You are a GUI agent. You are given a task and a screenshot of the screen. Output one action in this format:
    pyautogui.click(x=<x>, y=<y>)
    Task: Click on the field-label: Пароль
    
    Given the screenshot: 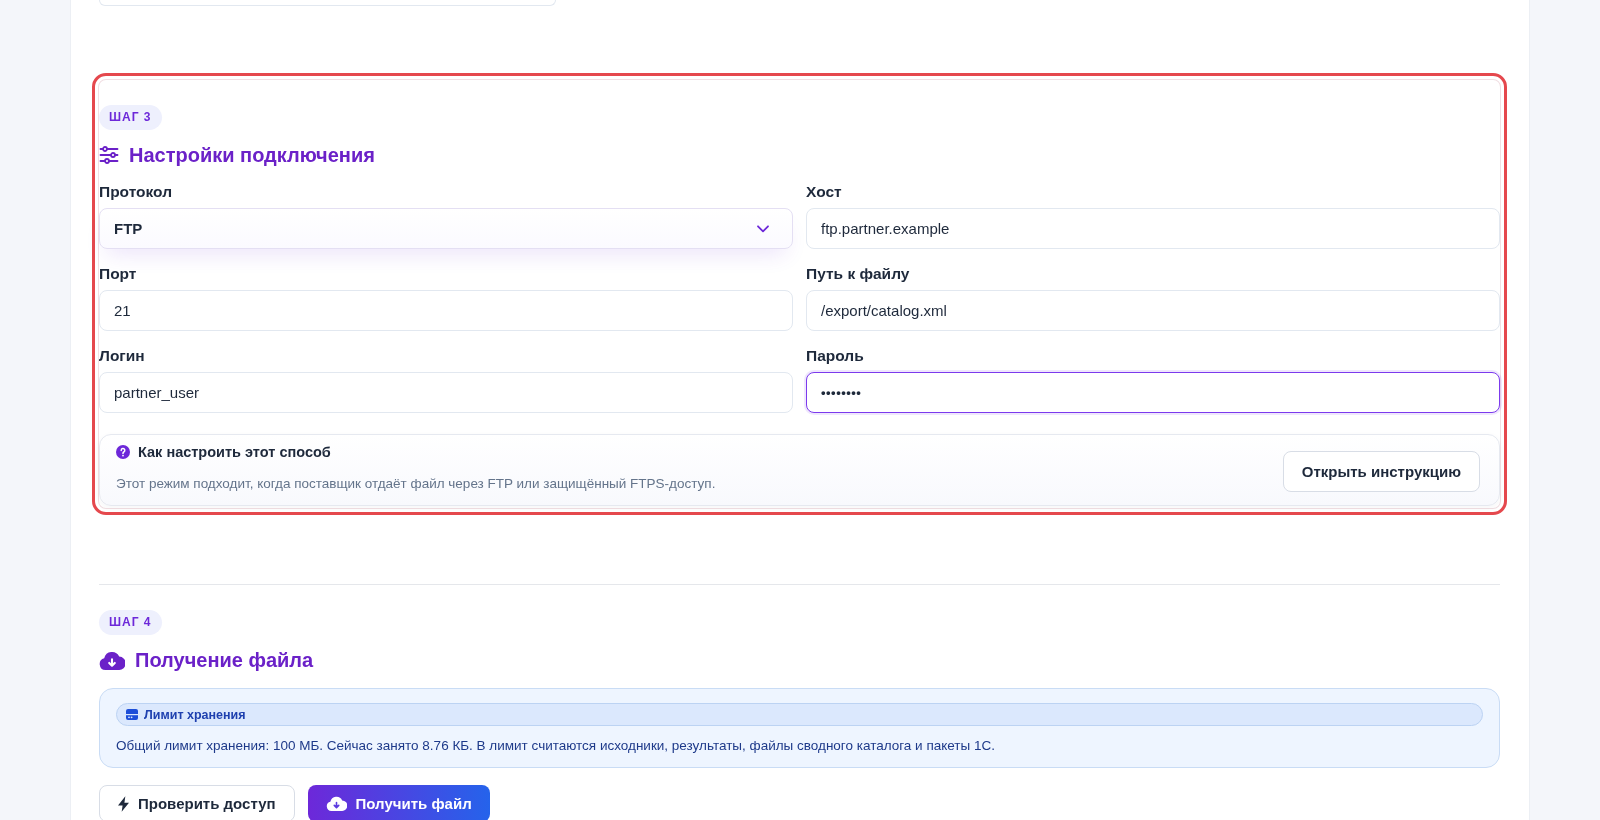 What is the action you would take?
    pyautogui.click(x=835, y=356)
    